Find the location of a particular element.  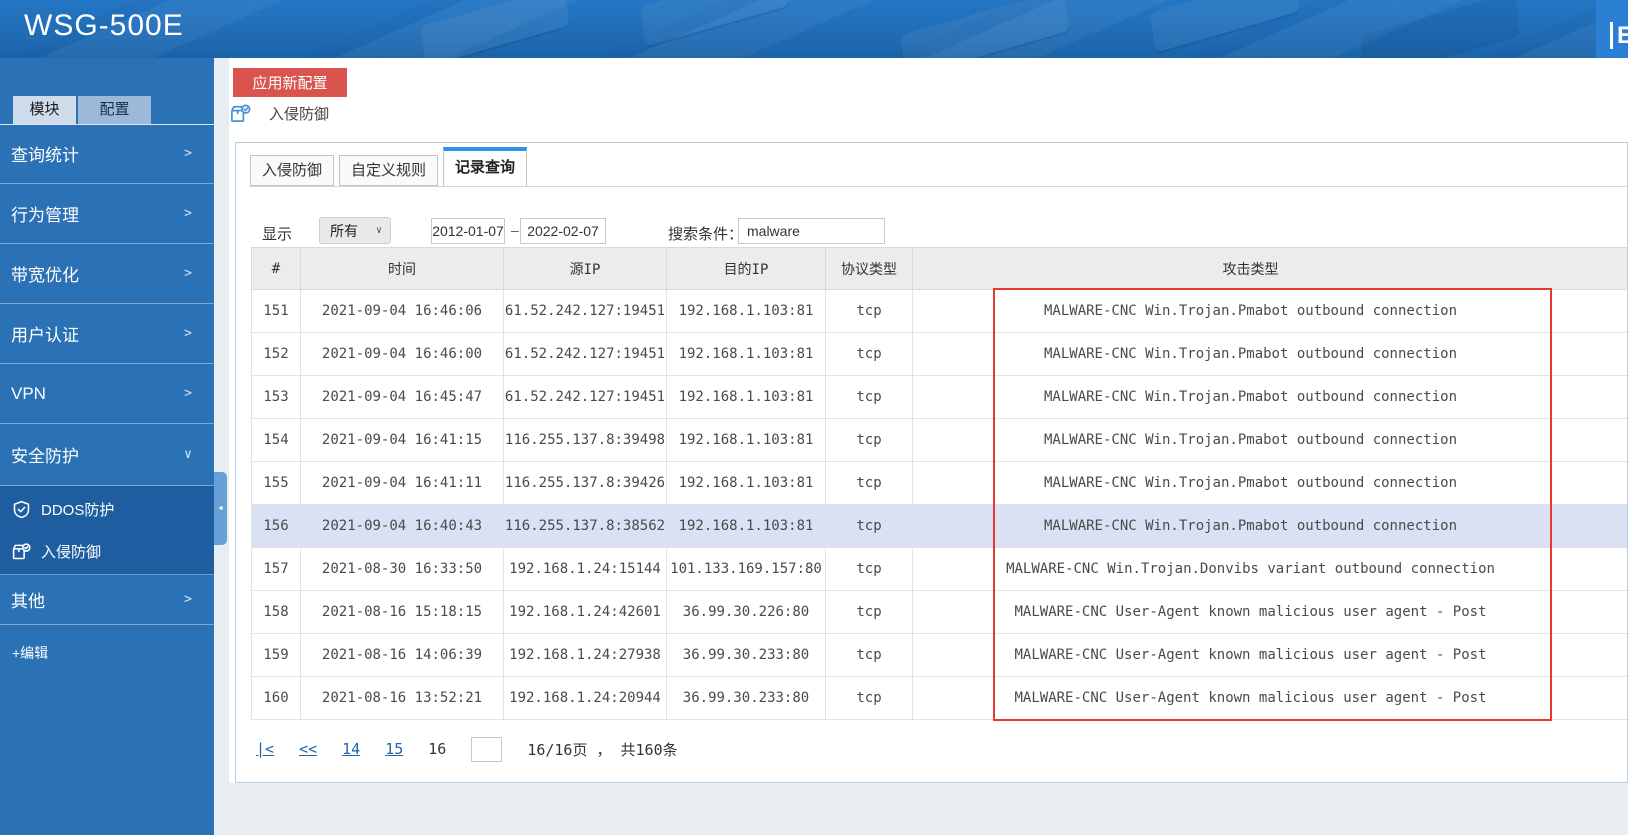

header-corner-button: E is located at coordinates (1619, 35).